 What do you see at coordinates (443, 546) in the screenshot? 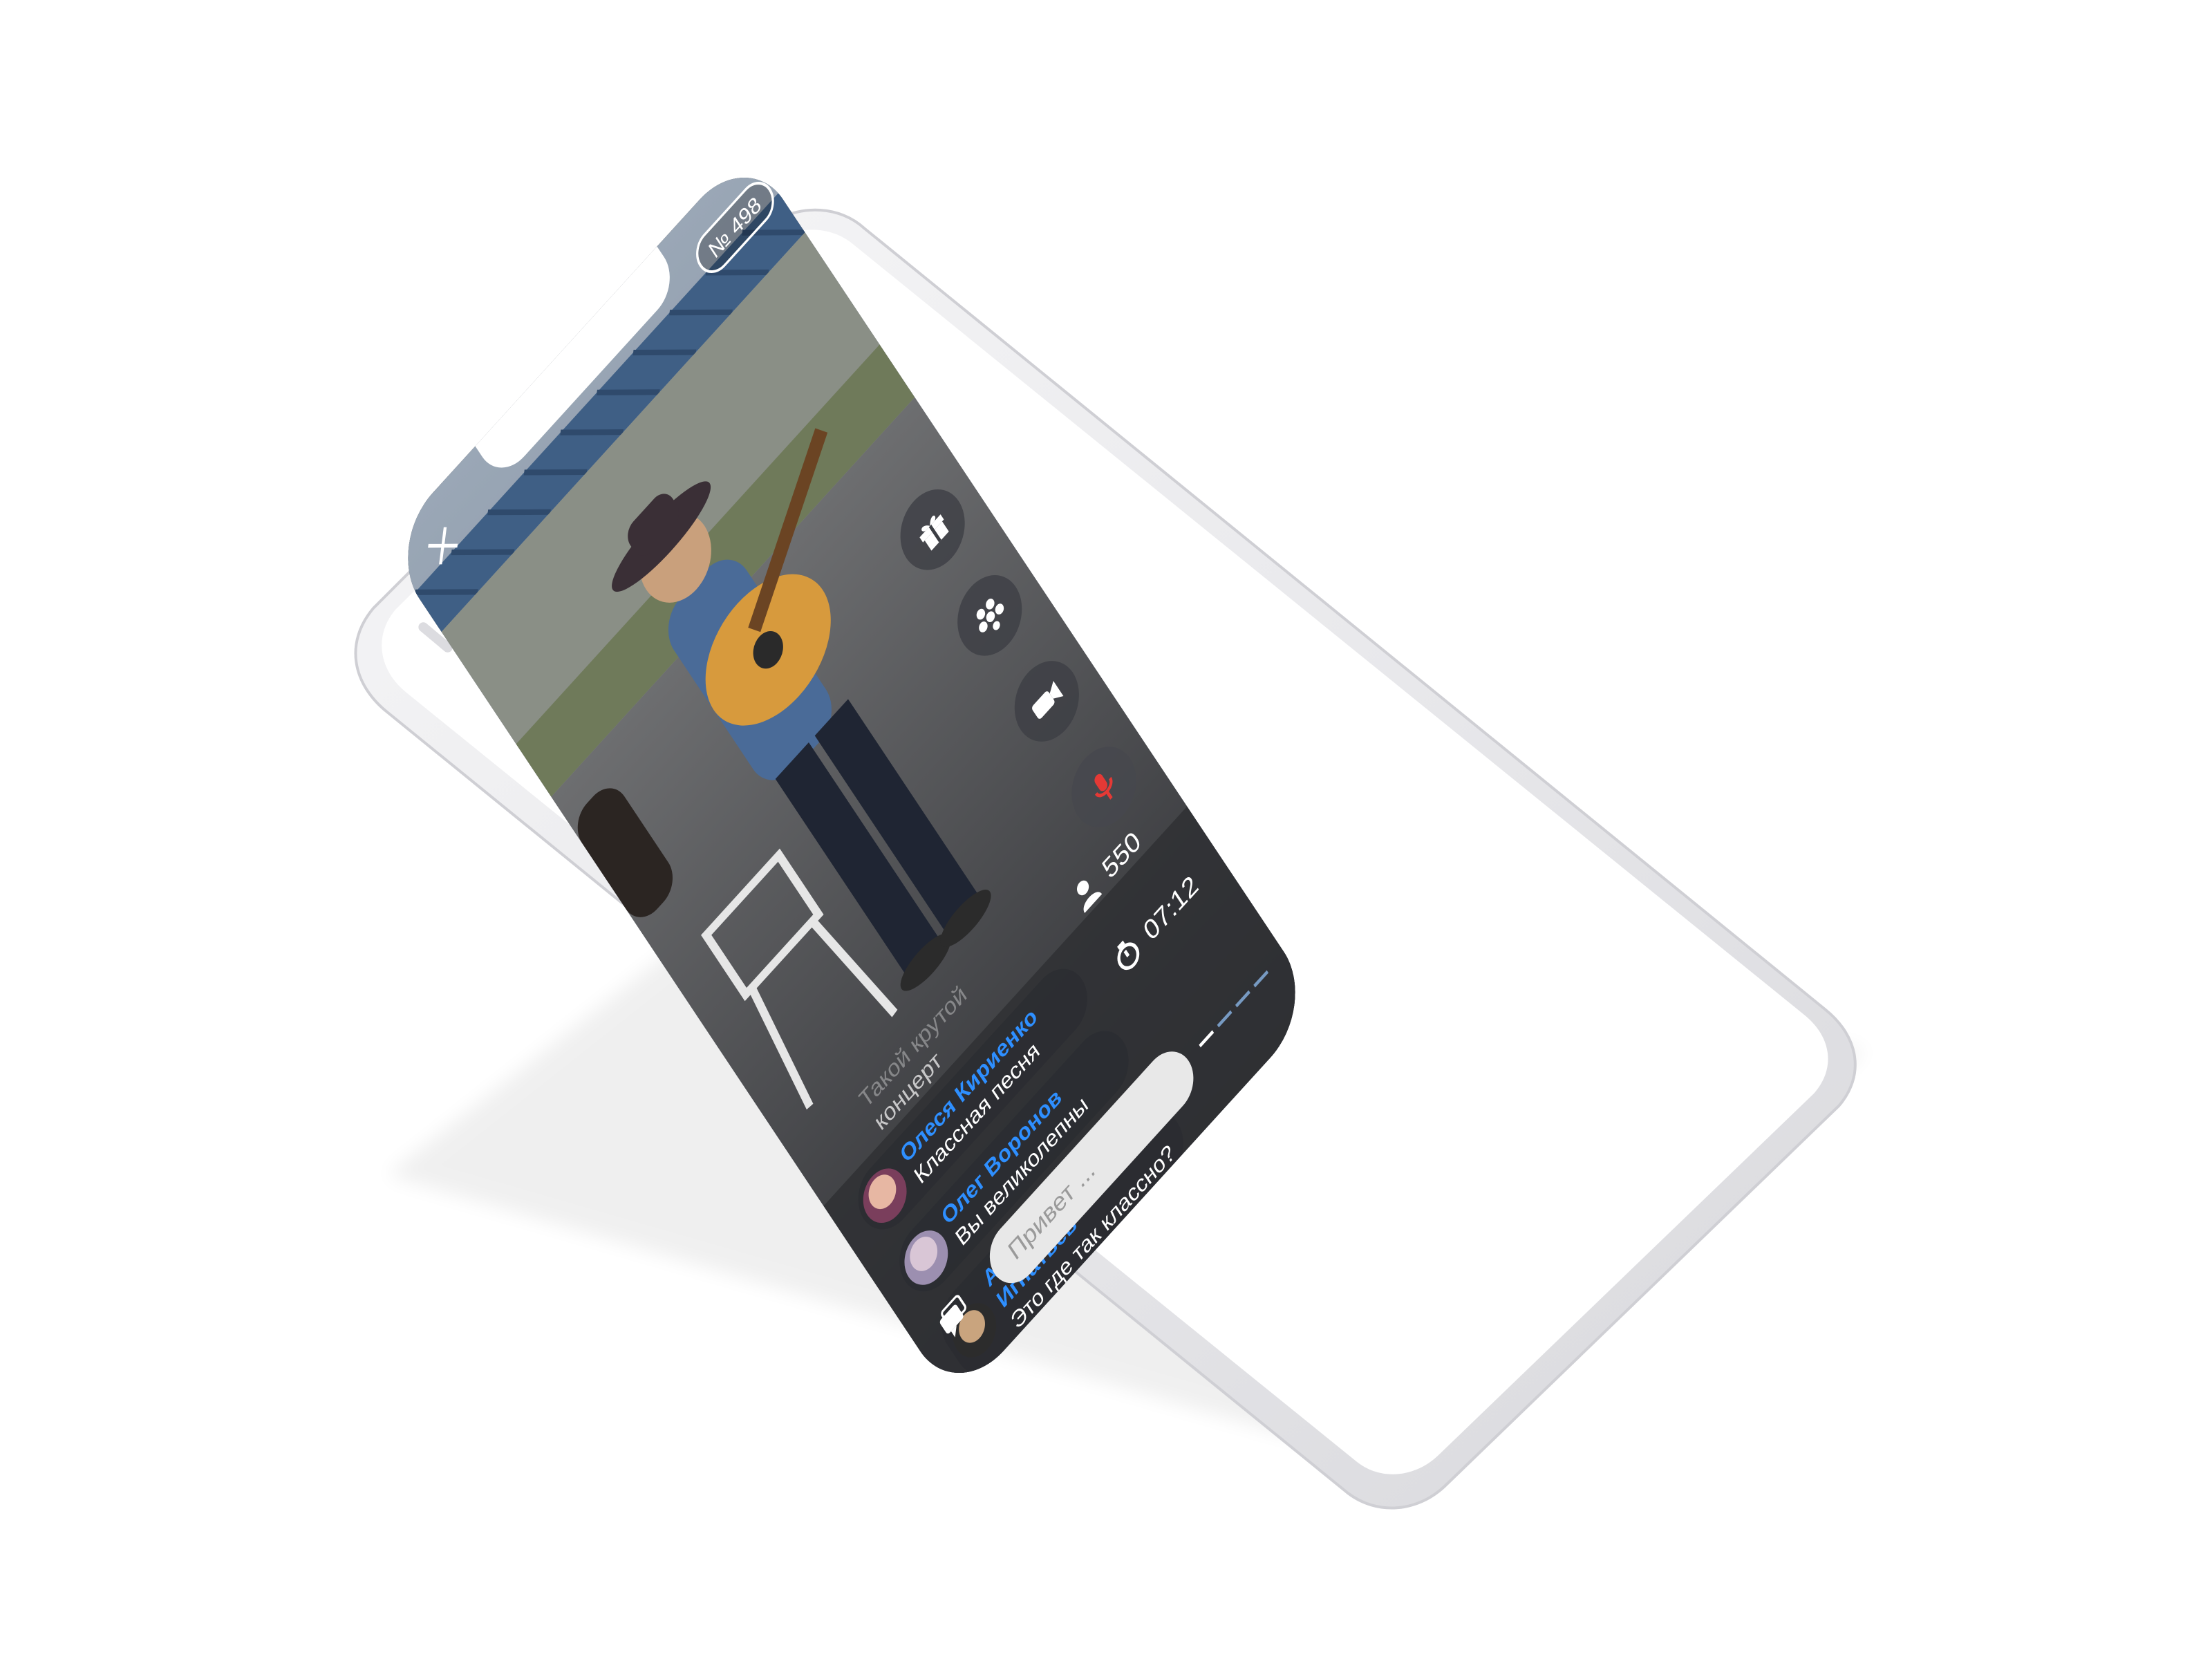
I see `close-icon` at bounding box center [443, 546].